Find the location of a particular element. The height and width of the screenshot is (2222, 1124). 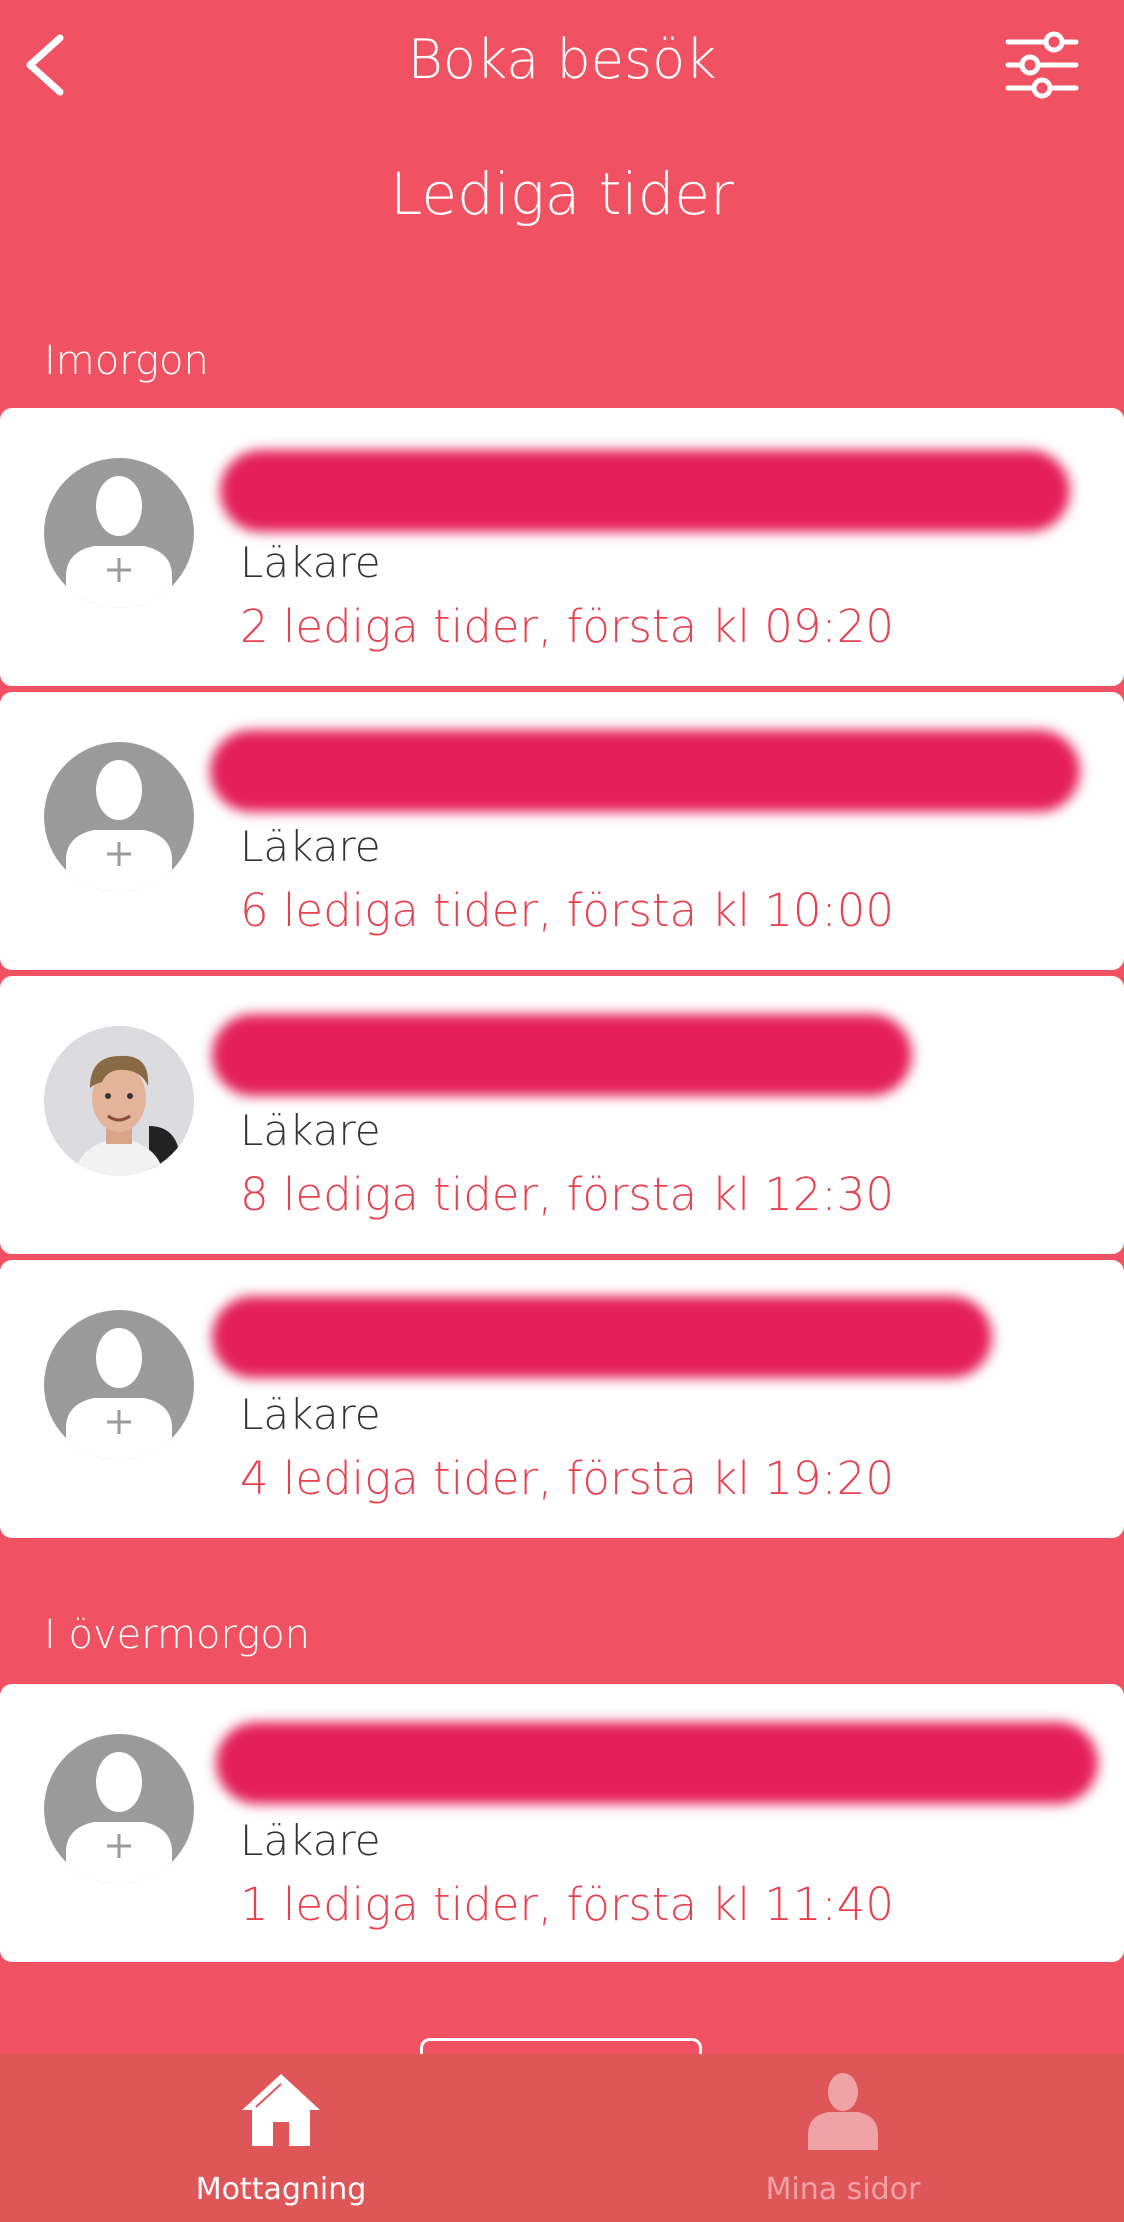

sliders-icon is located at coordinates (1042, 65).